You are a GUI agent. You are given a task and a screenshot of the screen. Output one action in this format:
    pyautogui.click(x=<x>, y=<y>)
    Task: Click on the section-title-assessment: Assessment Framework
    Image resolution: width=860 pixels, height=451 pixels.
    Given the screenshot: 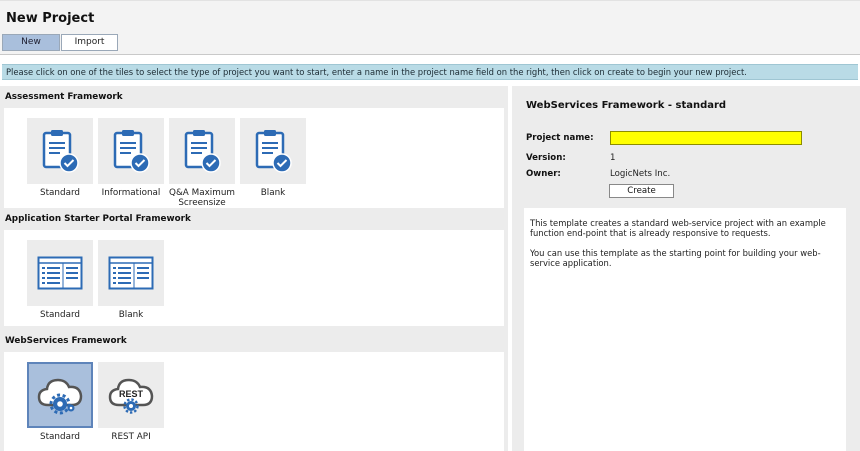 What is the action you would take?
    pyautogui.click(x=64, y=97)
    